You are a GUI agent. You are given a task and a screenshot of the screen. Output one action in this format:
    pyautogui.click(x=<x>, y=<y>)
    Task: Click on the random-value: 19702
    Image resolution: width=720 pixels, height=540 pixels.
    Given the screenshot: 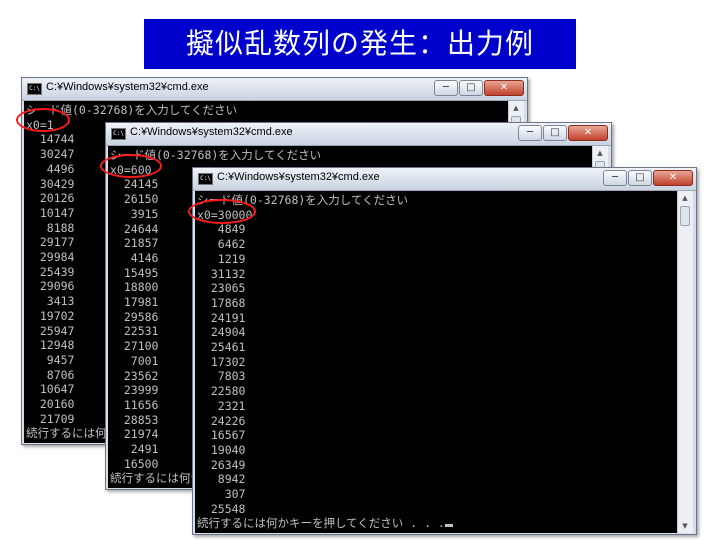 What is the action you would take?
    pyautogui.click(x=57, y=315)
    